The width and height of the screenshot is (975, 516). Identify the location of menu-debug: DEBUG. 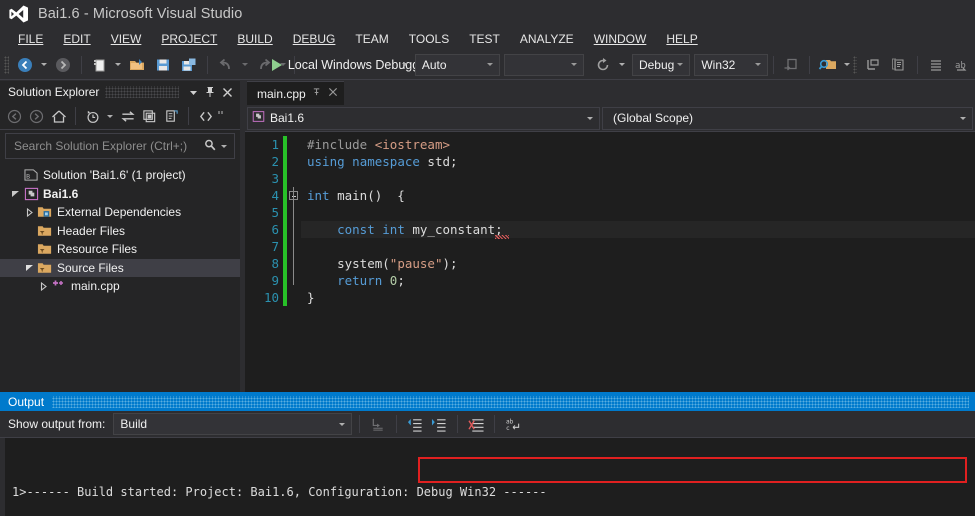
(314, 39).